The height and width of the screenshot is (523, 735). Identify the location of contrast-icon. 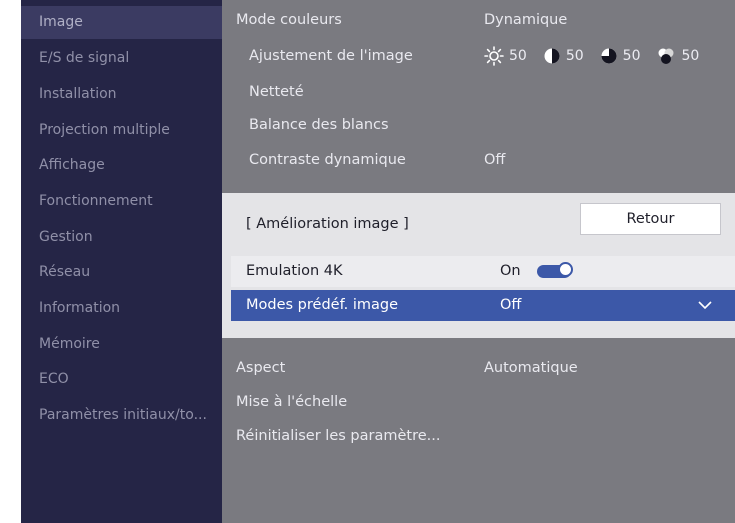
(552, 56).